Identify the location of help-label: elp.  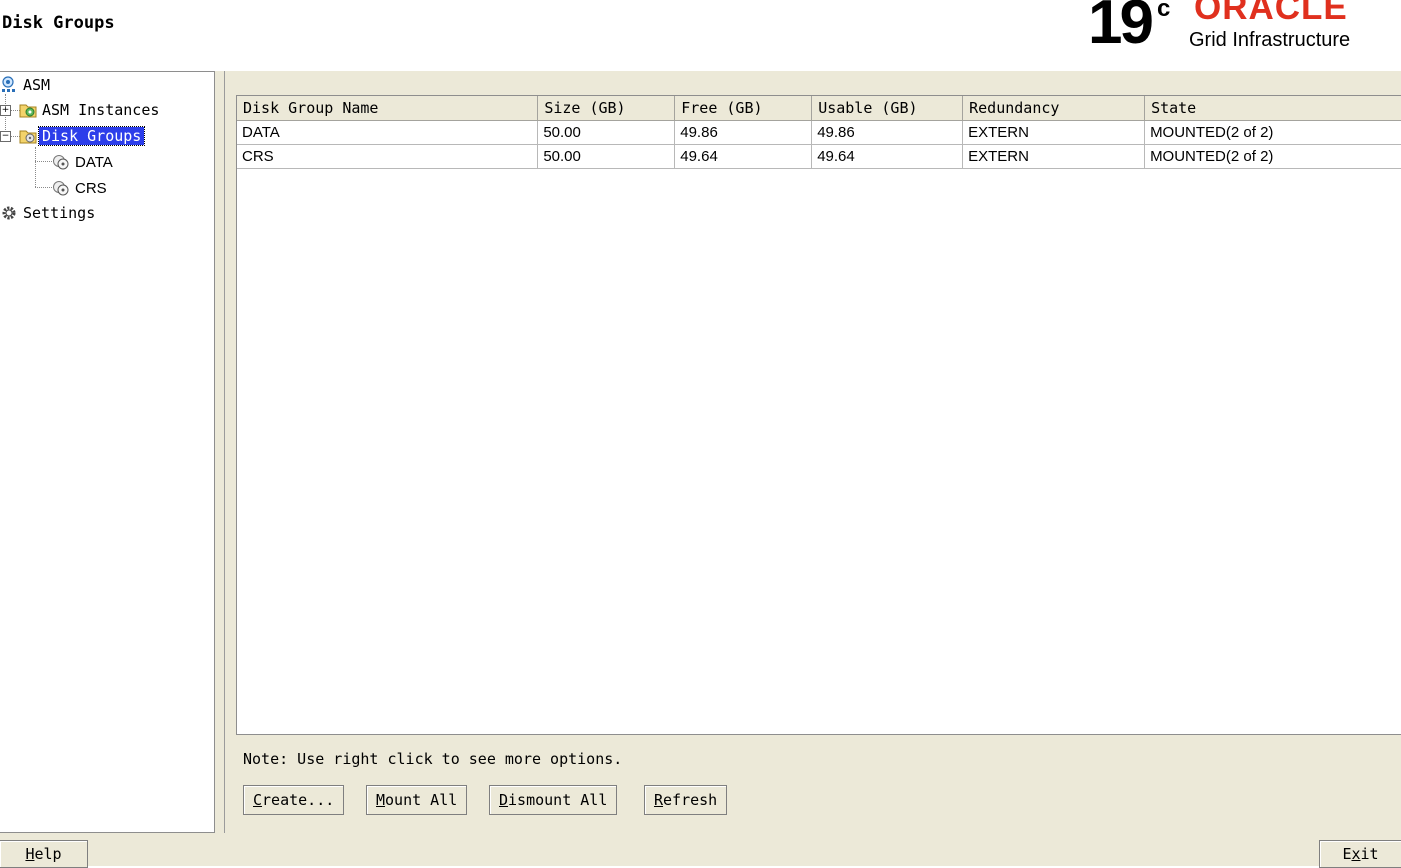
(48, 854).